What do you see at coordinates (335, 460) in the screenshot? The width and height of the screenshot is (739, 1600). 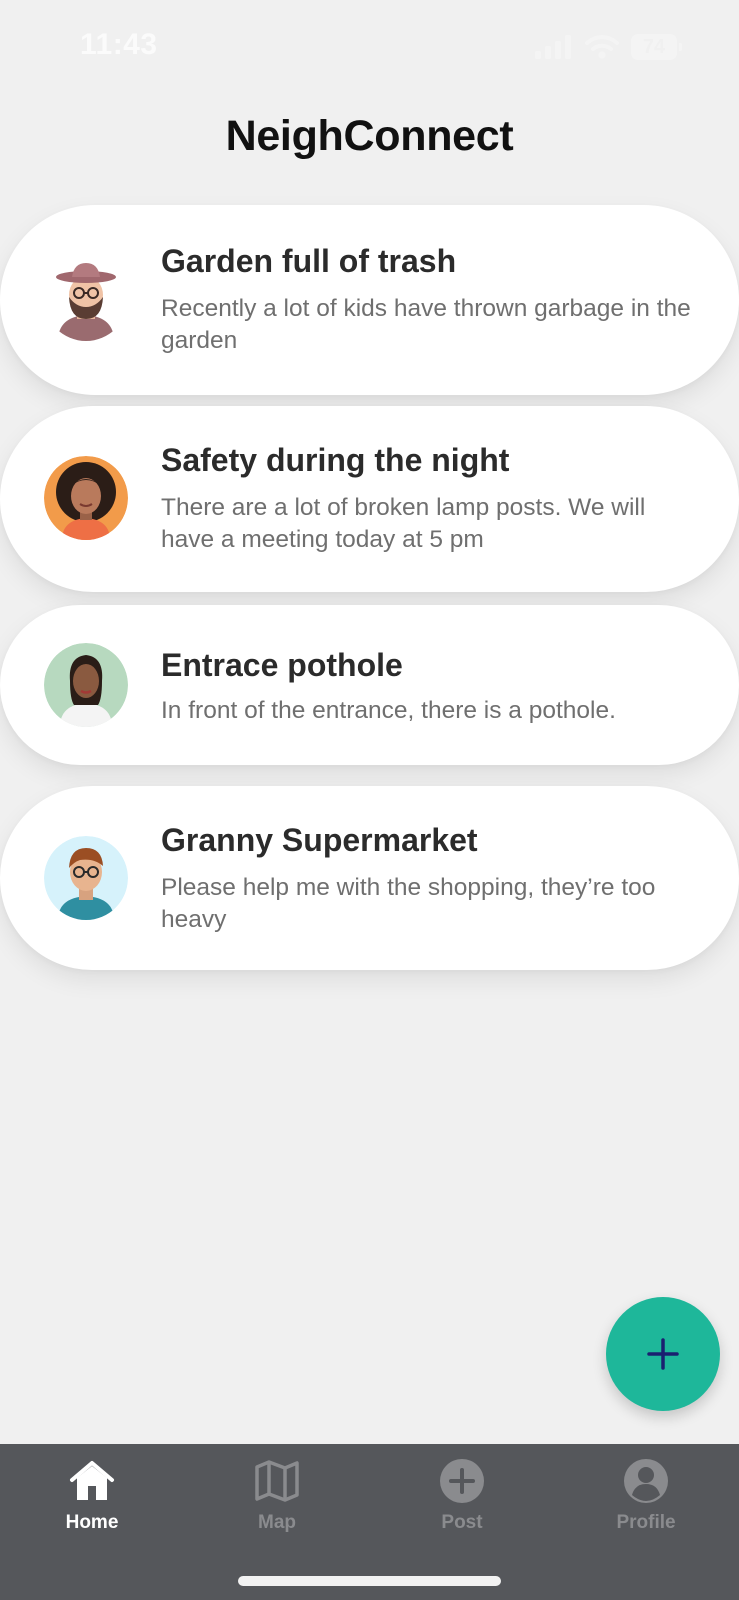 I see `post-title: Safety during the night` at bounding box center [335, 460].